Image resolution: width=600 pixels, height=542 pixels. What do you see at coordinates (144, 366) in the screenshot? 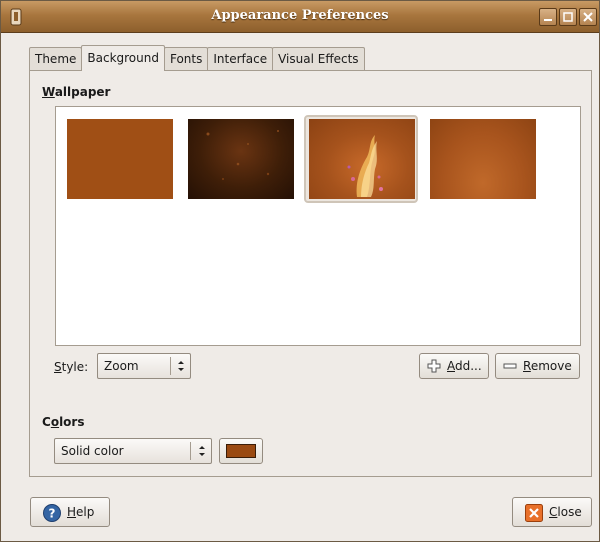
I see `style-combo: Zoom` at bounding box center [144, 366].